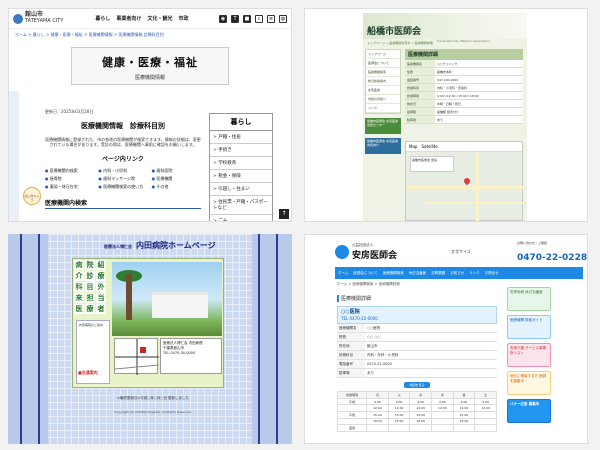 Image resolution: width=600 pixels, height=450 pixels. Describe the element at coordinates (79, 287) in the screenshot. I see `menu-char: 科` at that location.